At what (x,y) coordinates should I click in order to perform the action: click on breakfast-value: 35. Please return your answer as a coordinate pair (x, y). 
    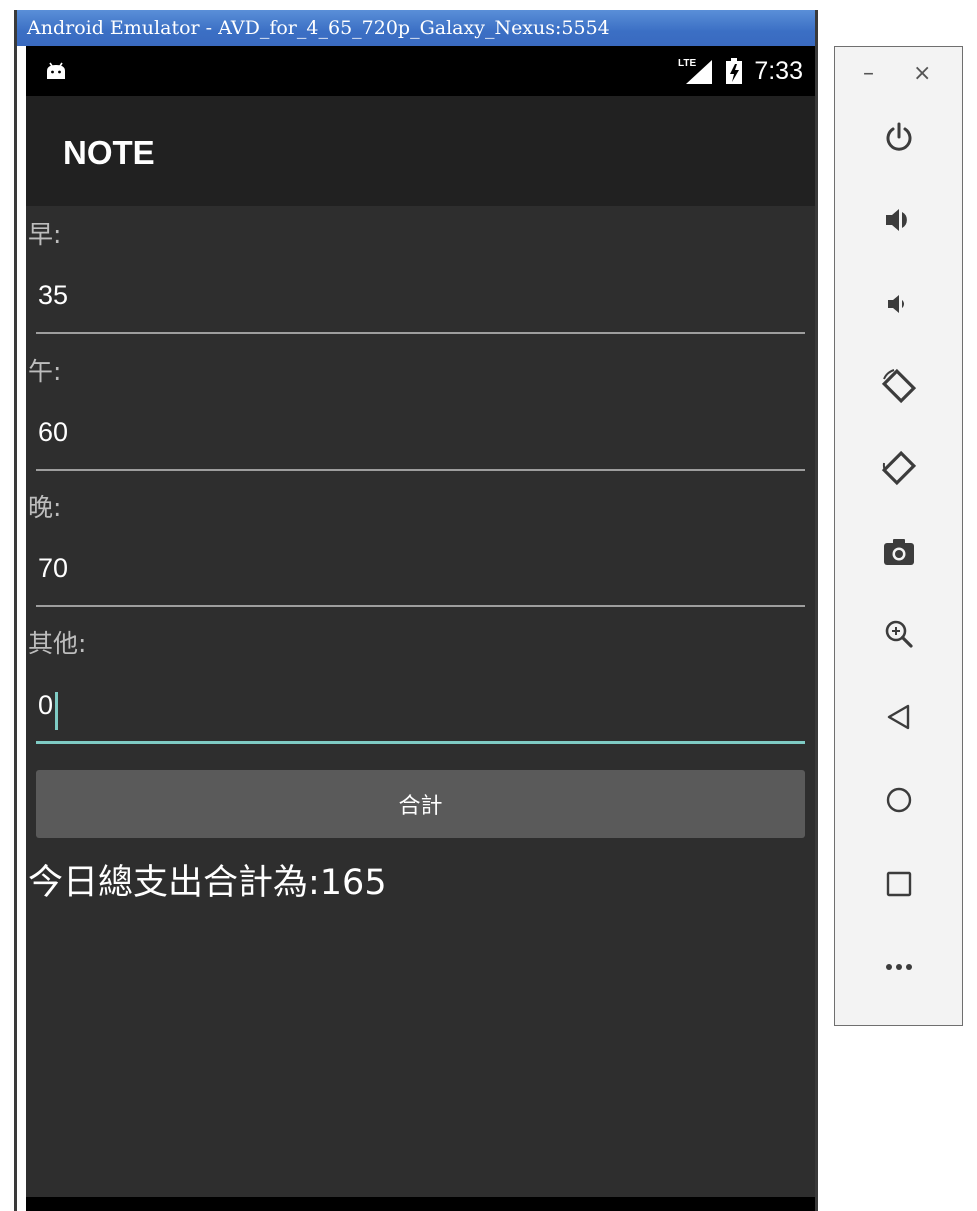
    Looking at the image, I should click on (53, 295).